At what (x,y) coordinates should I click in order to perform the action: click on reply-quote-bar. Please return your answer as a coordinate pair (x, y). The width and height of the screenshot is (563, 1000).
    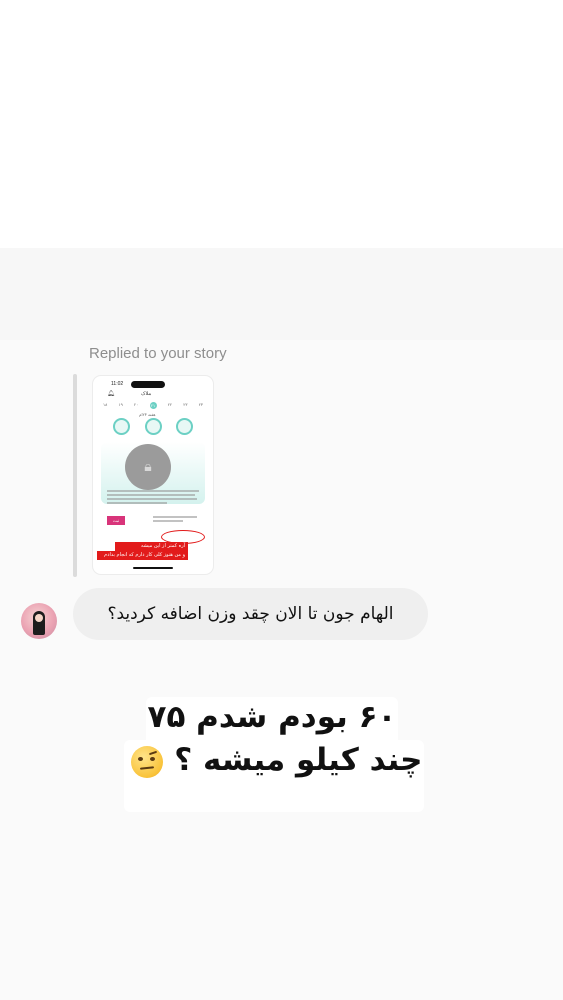
    Looking at the image, I should click on (75, 475).